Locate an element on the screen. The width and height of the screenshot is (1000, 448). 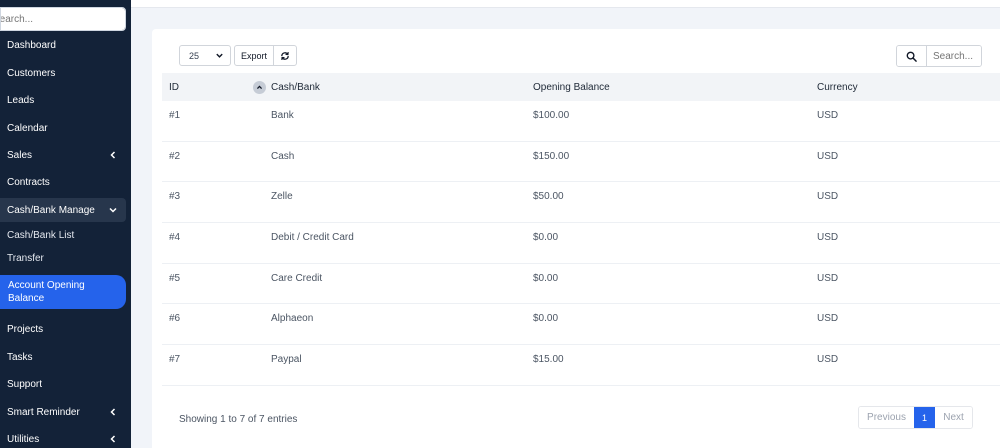
sidebar-item-leads: Leads is located at coordinates (63, 100).